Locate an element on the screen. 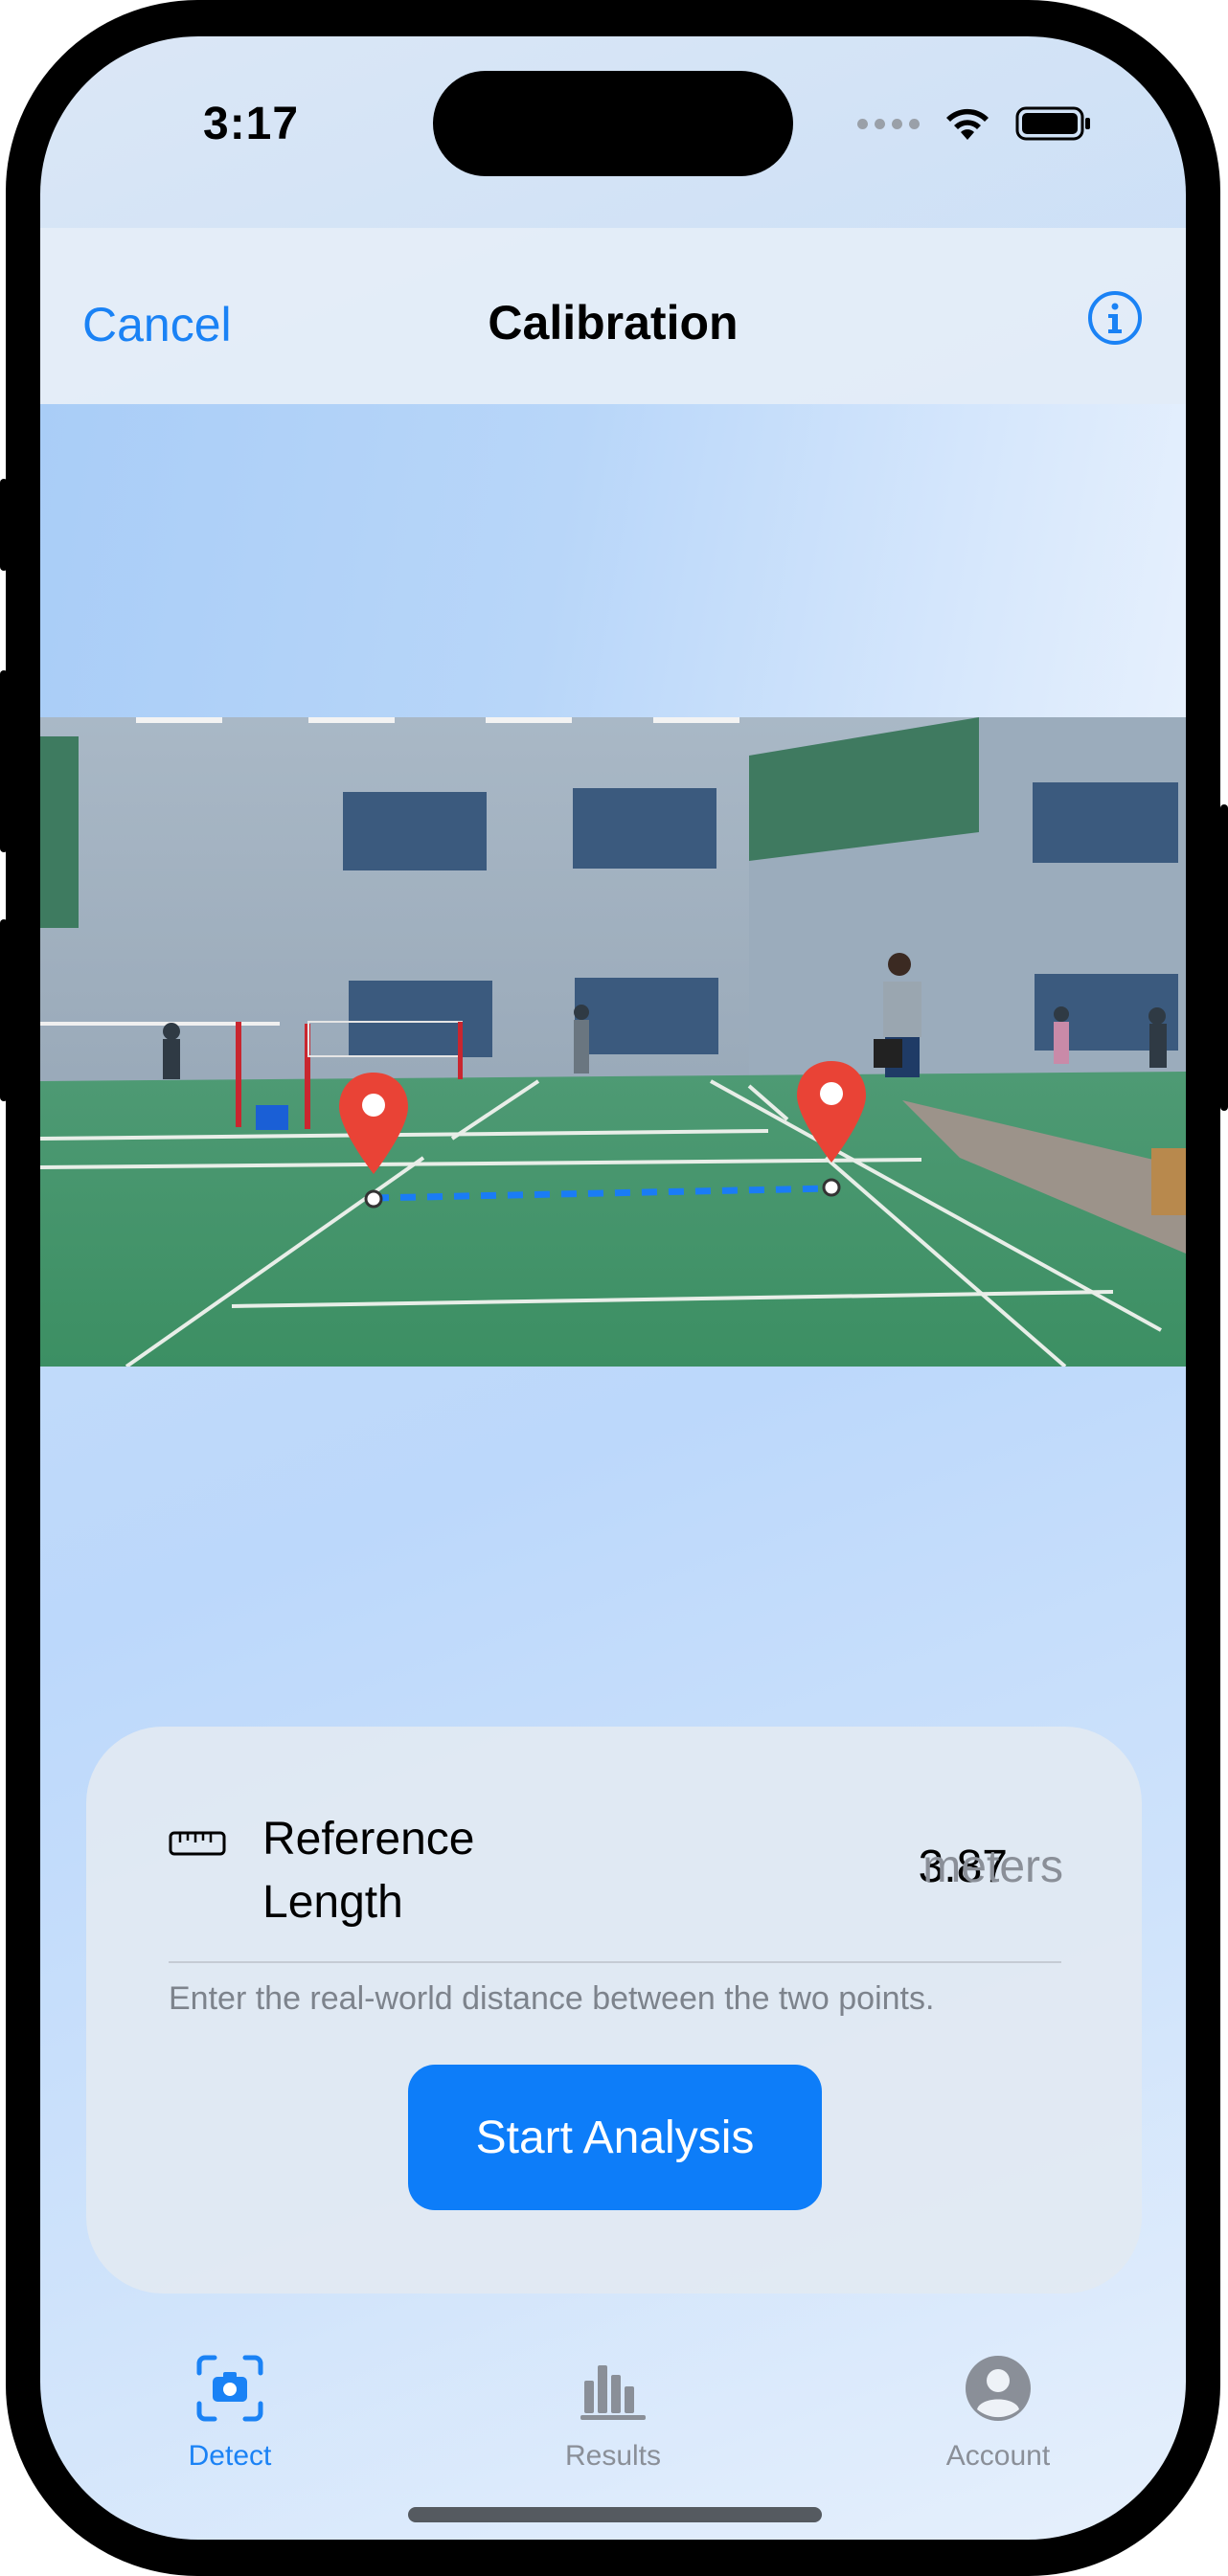  tab-detect: Detect is located at coordinates (230, 2413).